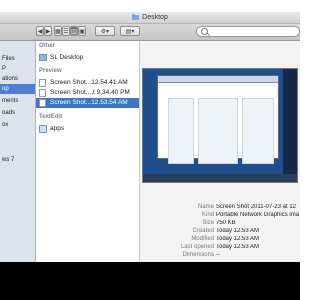 The image size is (320, 300). I want to click on window-title: Desktop, so click(155, 17).